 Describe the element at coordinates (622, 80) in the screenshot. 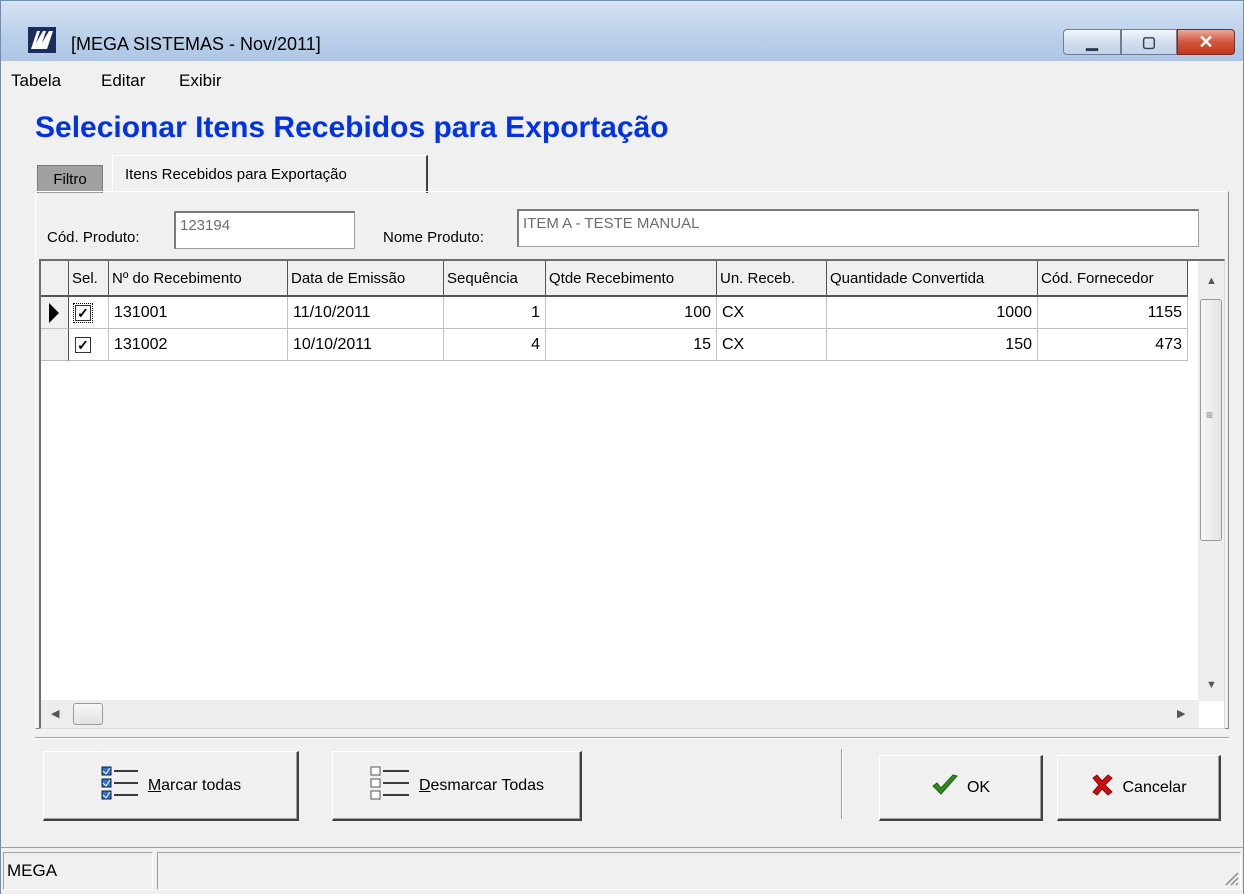

I see `menu-bar: Tabela Editar Exibir` at that location.